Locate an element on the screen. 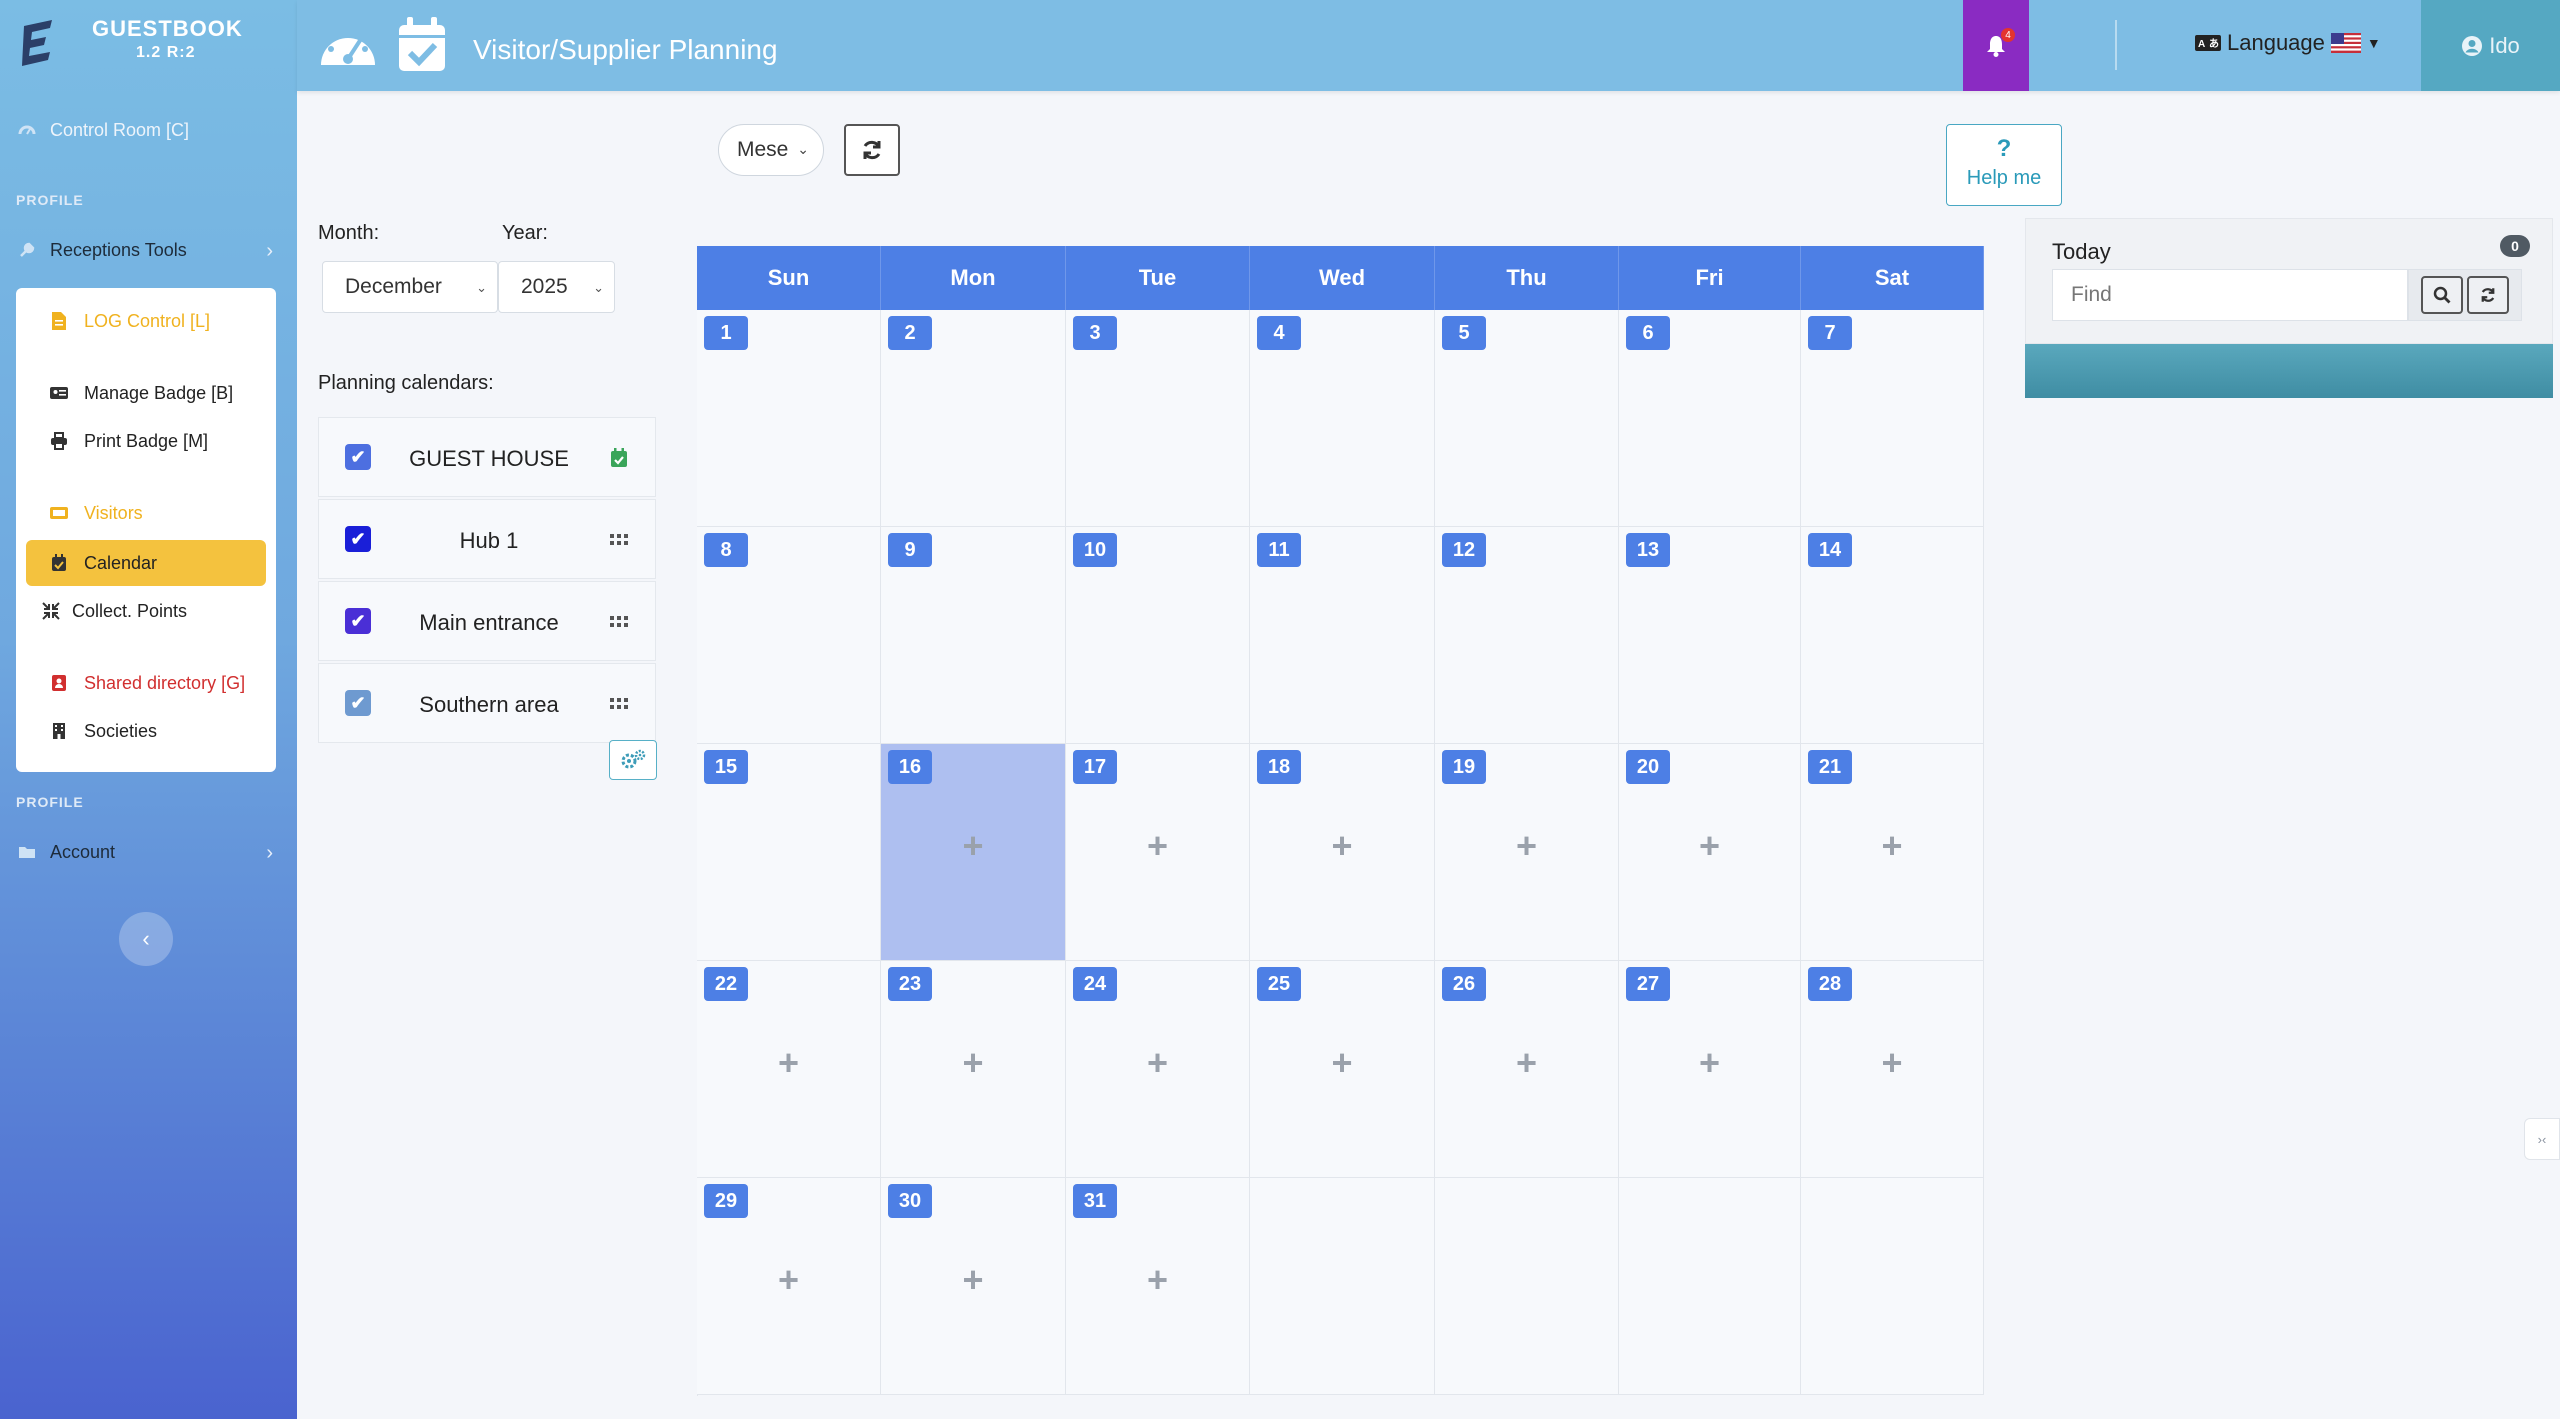 The image size is (2560, 1419). calendar-day-cell: 6 is located at coordinates (1710, 418).